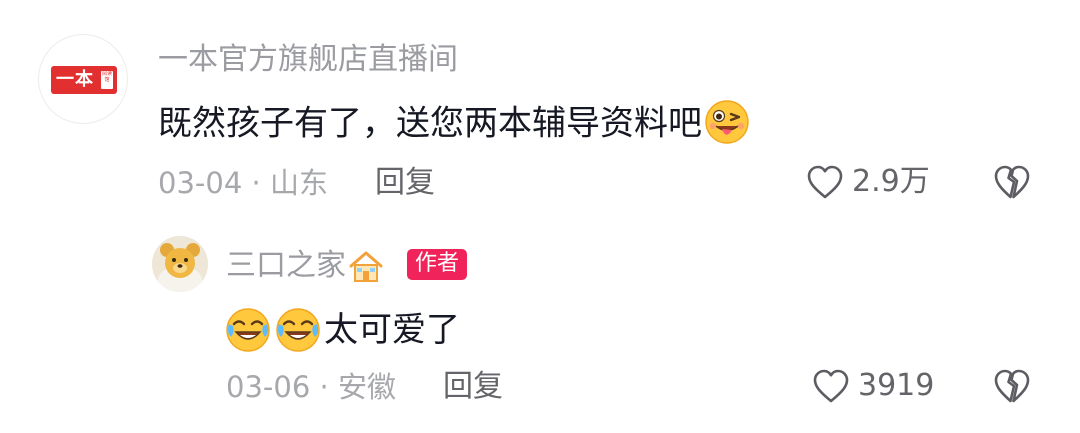 This screenshot has width=1080, height=433. What do you see at coordinates (366, 266) in the screenshot?
I see `house-icon` at bounding box center [366, 266].